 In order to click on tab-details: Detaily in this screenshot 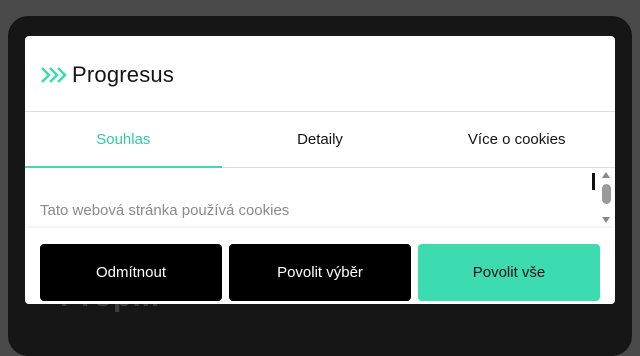, I will do `click(320, 139)`.